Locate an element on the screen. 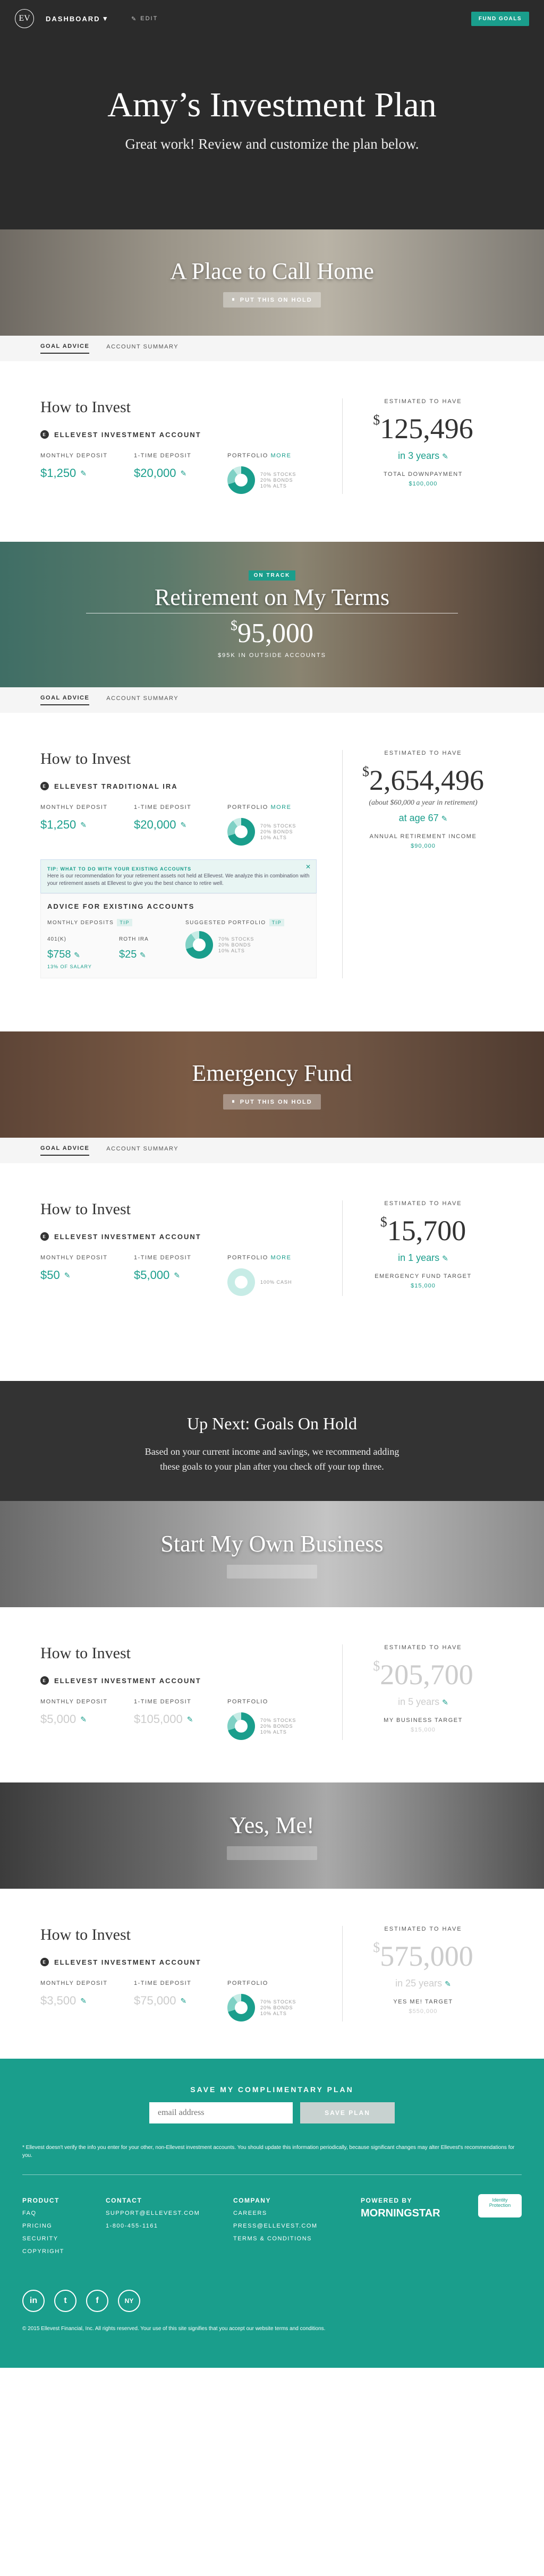 This screenshot has width=544, height=2576. one-time-deposit-value: $105,000 is located at coordinates (158, 1719).